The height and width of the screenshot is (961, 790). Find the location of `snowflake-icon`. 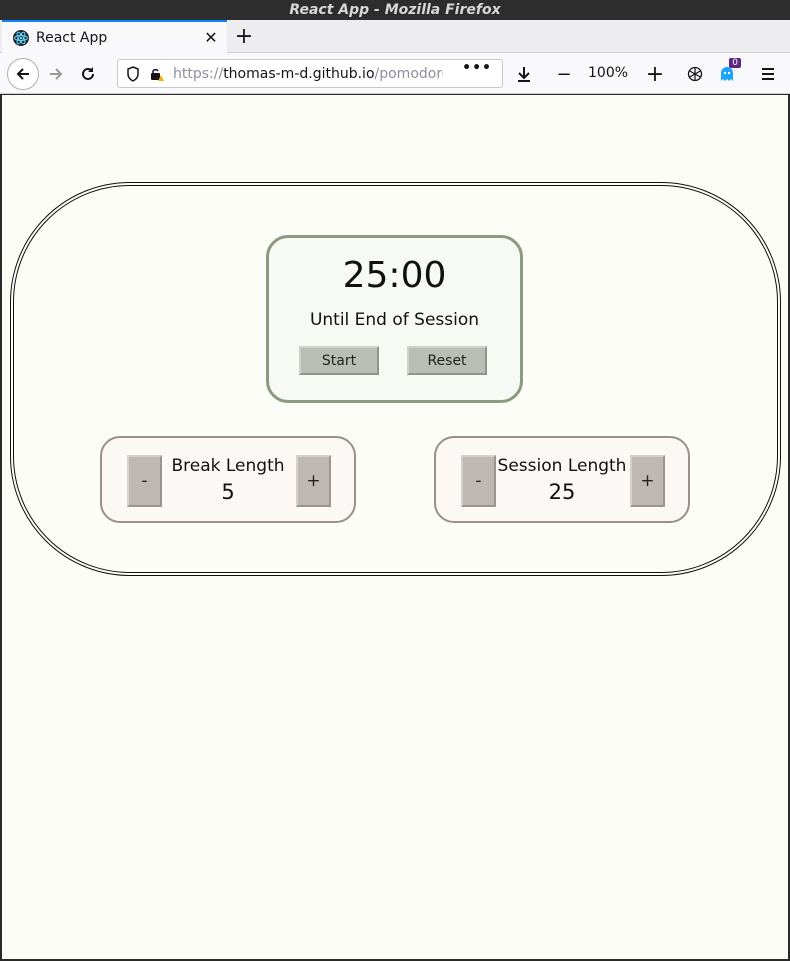

snowflake-icon is located at coordinates (695, 74).